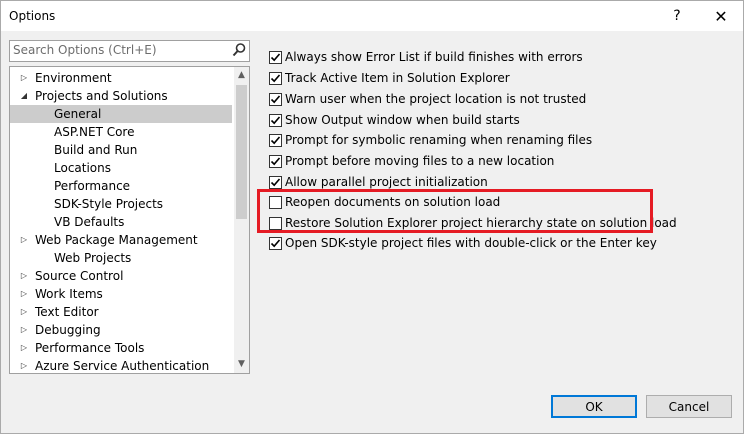  What do you see at coordinates (32, 16) in the screenshot?
I see `window-title: Options` at bounding box center [32, 16].